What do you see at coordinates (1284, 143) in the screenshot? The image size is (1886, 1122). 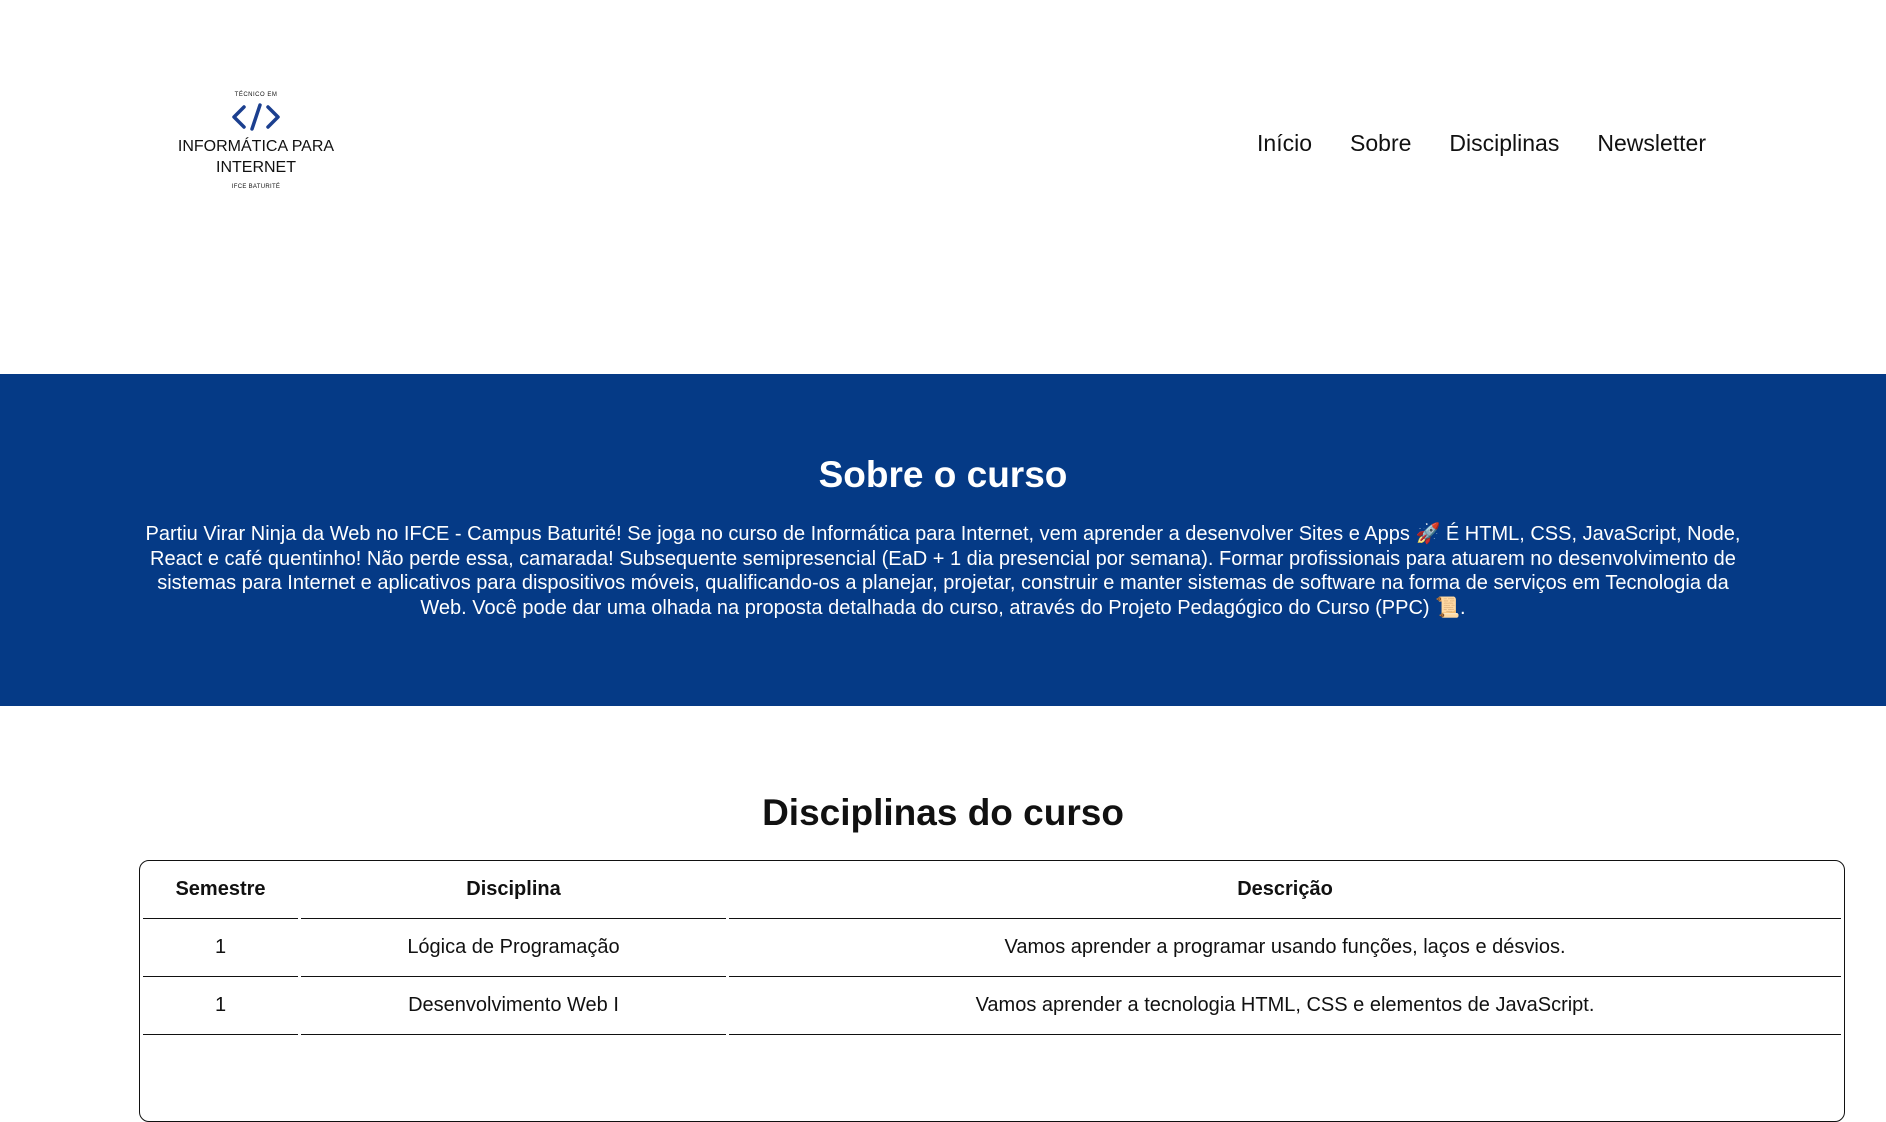 I see `nav-inicio: Início` at bounding box center [1284, 143].